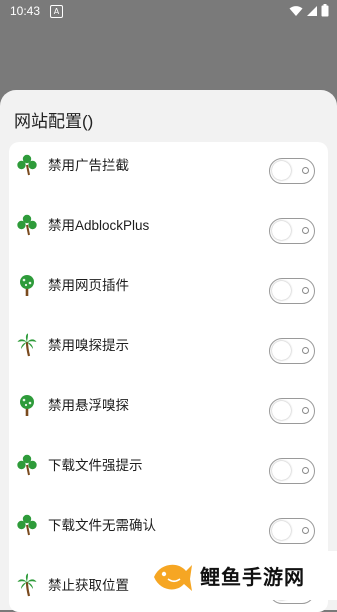 The image size is (337, 612). Describe the element at coordinates (88, 285) in the screenshot. I see `setting-label: 禁用网页插件` at that location.